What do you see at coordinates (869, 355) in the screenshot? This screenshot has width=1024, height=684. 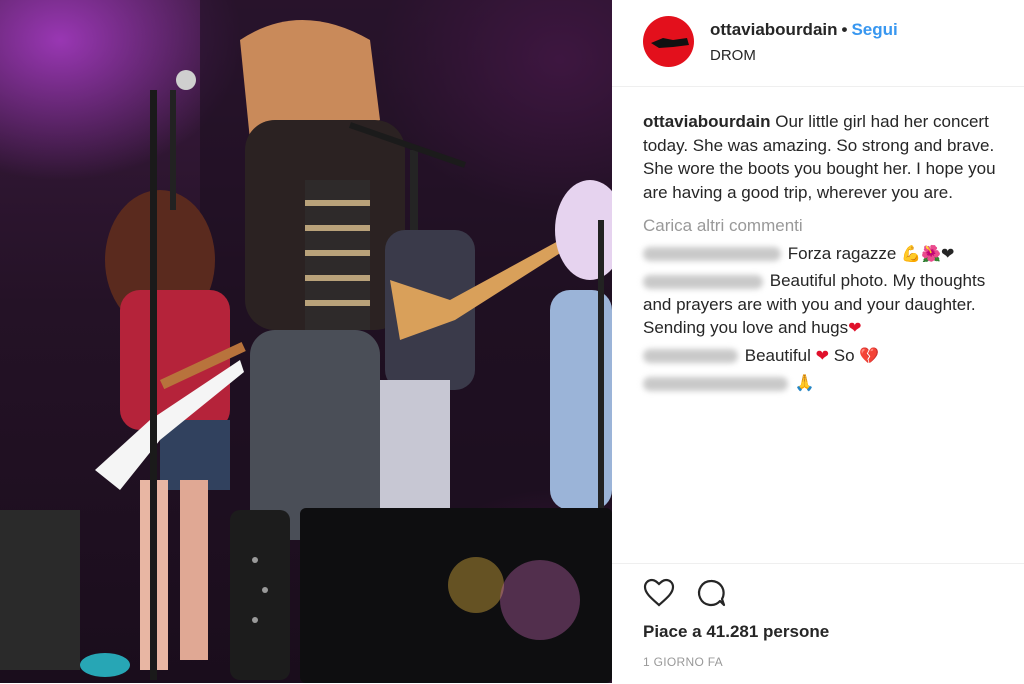 I see `broken-heart-icon: 💔` at bounding box center [869, 355].